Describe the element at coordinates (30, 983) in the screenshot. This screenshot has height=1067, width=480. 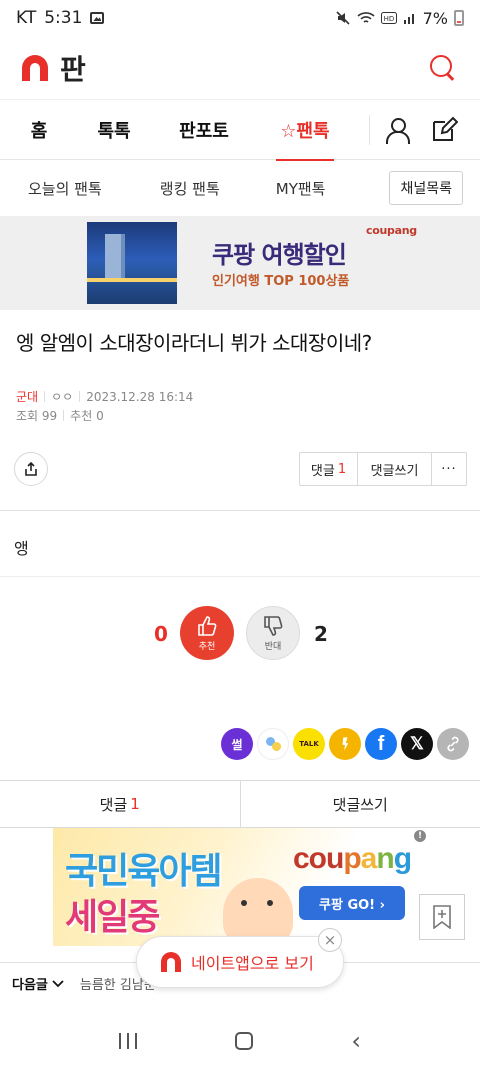
I see `next-post-label: 다음글` at that location.